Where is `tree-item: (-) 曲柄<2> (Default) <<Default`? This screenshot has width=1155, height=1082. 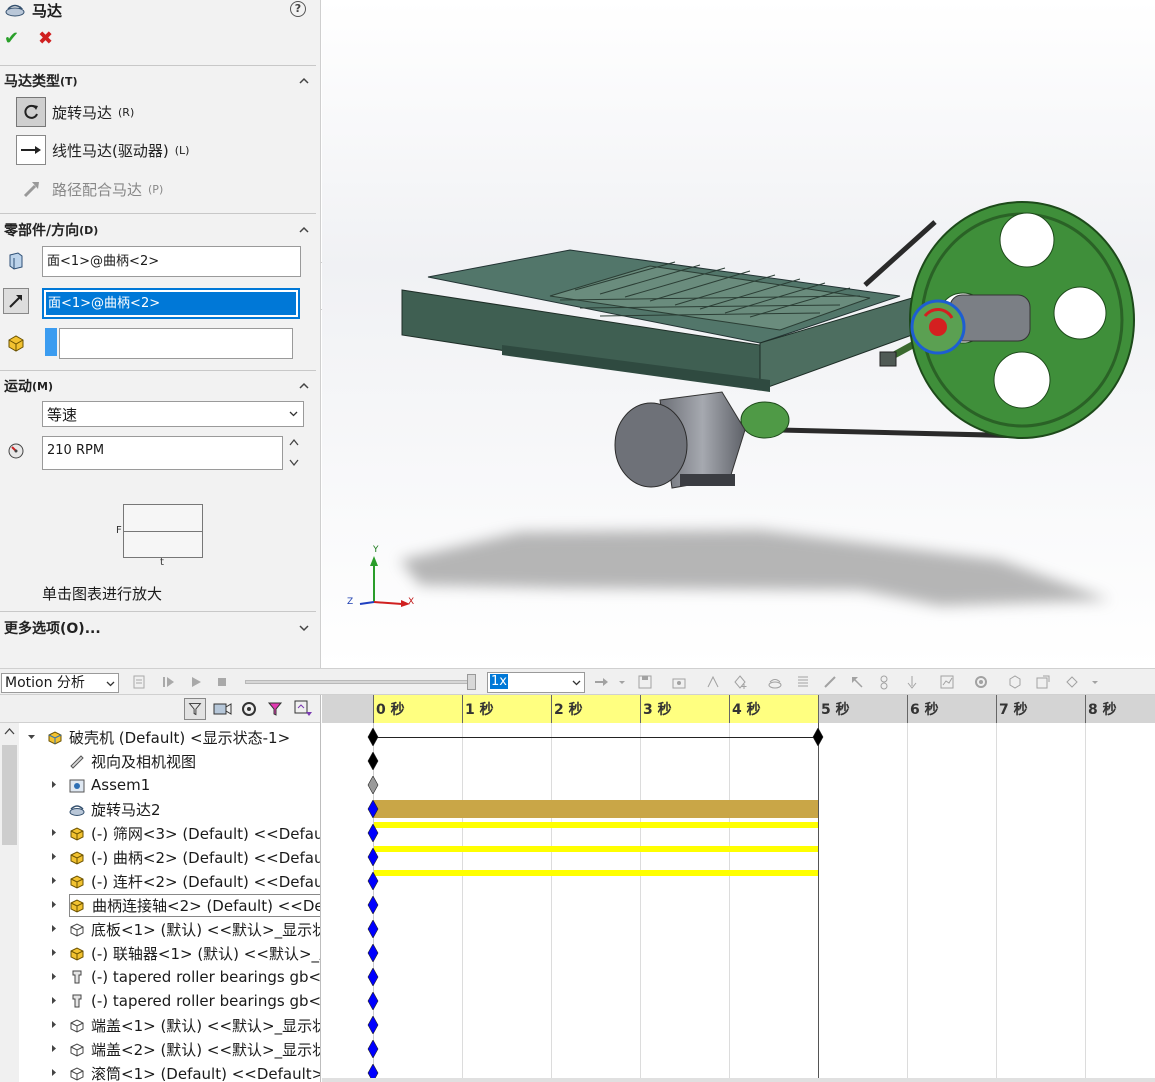 tree-item: (-) 曲柄<2> (Default) <<Default is located at coordinates (169, 857).